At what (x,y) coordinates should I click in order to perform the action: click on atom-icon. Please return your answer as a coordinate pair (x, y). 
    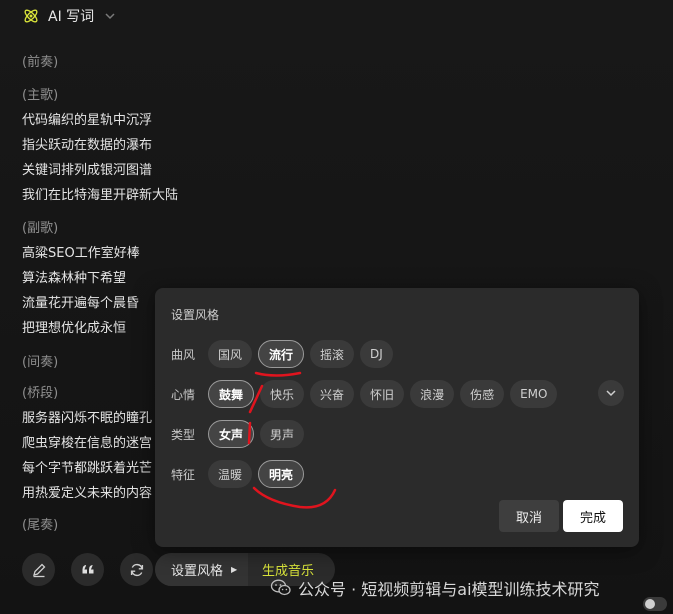
    Looking at the image, I should click on (31, 16).